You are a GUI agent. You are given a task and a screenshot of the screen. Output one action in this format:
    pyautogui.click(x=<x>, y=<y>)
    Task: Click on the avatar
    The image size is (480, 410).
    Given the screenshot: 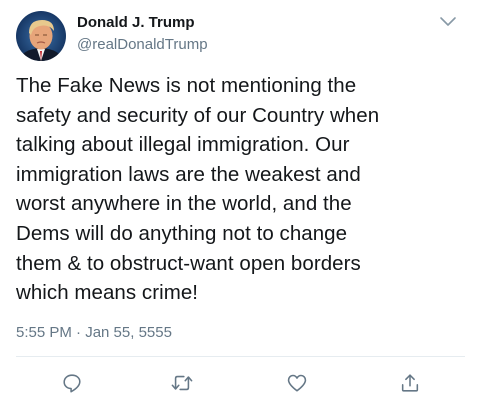 What is the action you would take?
    pyautogui.click(x=41, y=36)
    